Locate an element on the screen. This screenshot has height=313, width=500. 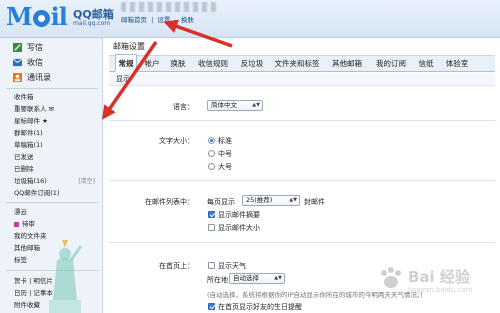
paw-logo-icon is located at coordinates (391, 277).